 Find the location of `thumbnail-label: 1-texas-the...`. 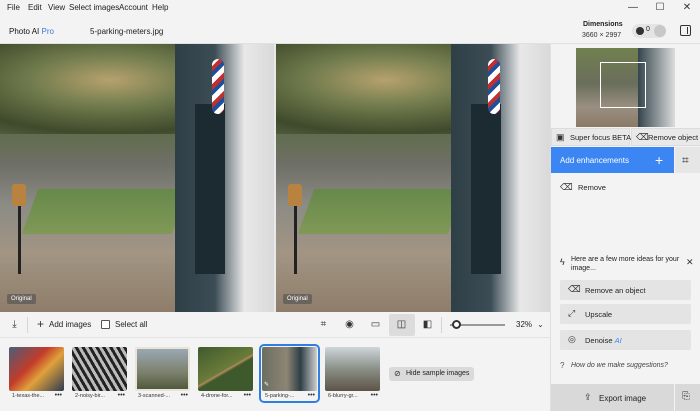

thumbnail-label: 1-texas-the... is located at coordinates (28, 396).